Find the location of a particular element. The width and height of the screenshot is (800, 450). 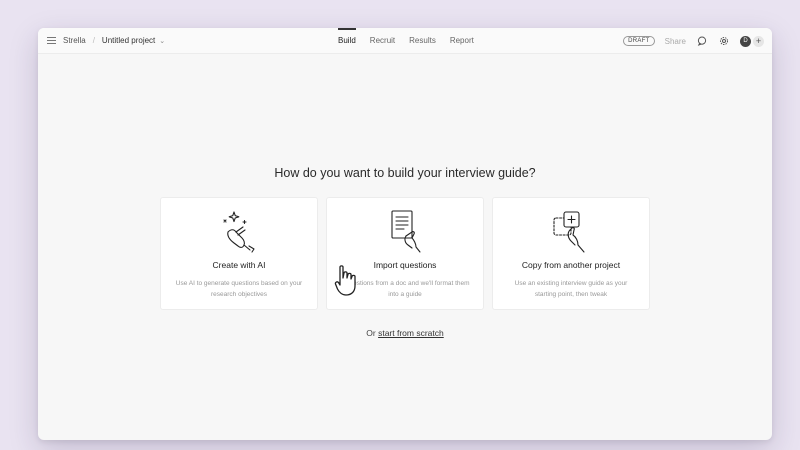

brand-name: Strella is located at coordinates (74, 40).